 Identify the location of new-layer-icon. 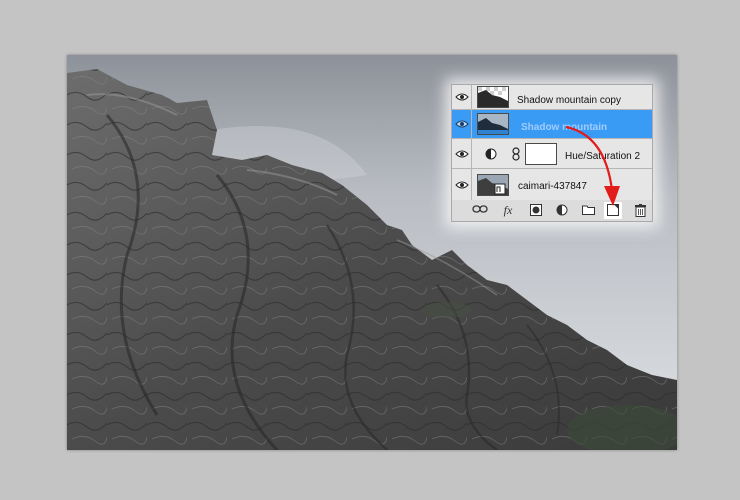
(613, 210).